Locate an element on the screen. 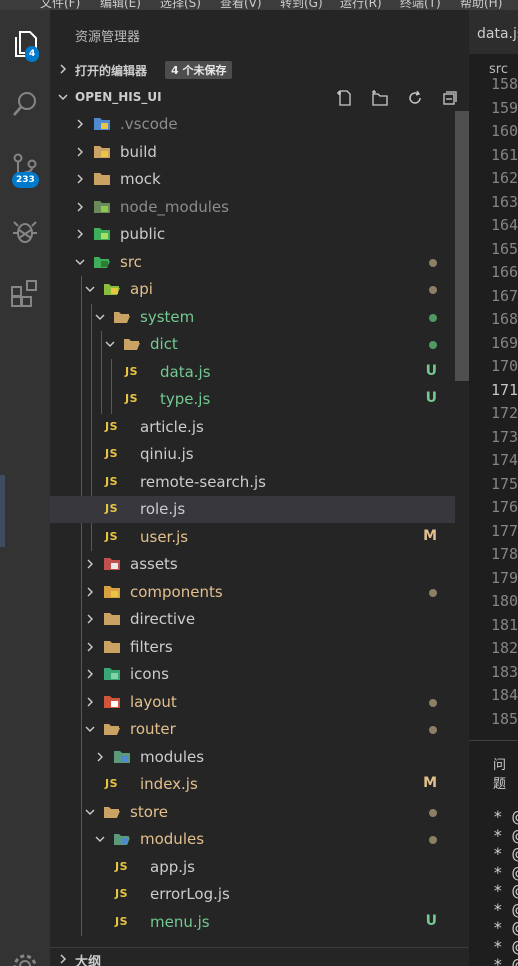 Image resolution: width=518 pixels, height=966 pixels. tree-folder: assets is located at coordinates (252, 564).